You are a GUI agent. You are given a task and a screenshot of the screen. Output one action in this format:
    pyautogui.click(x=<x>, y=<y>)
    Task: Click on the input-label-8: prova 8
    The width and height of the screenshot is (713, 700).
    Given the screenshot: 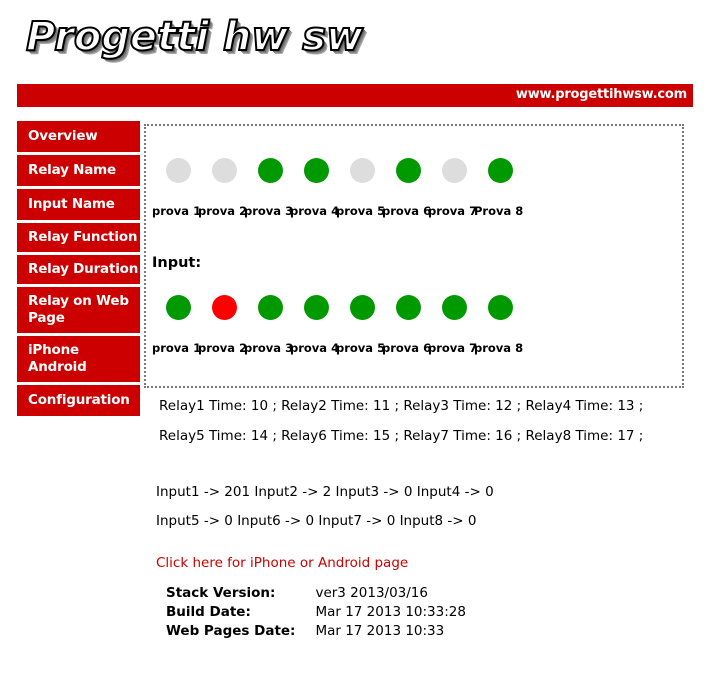 What is the action you would take?
    pyautogui.click(x=499, y=348)
    